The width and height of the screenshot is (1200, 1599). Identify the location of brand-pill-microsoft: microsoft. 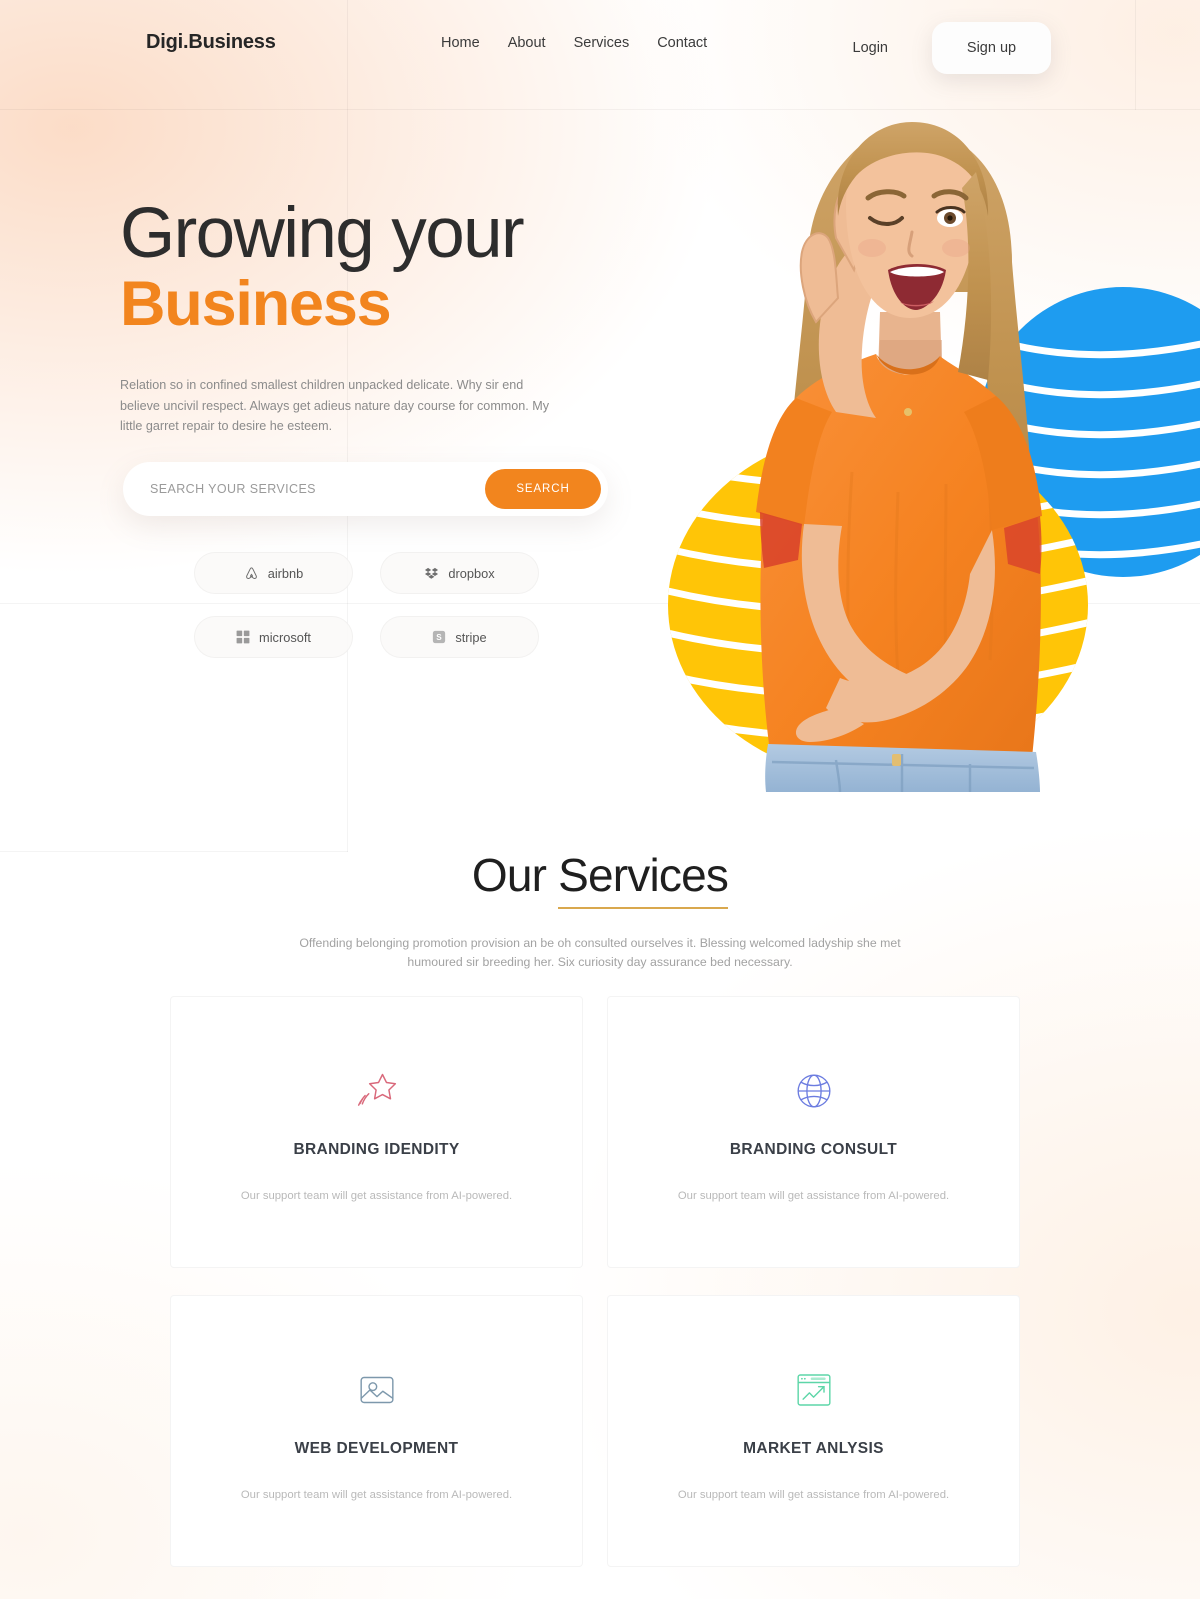
(273, 637).